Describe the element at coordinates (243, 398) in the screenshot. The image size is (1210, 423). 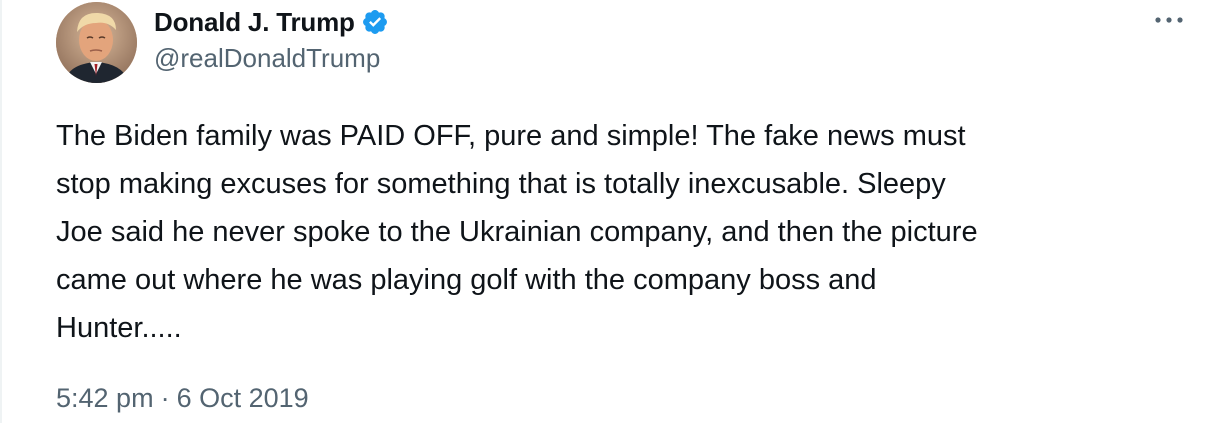
I see `tweet-date-link: 6 Oct 2019` at that location.